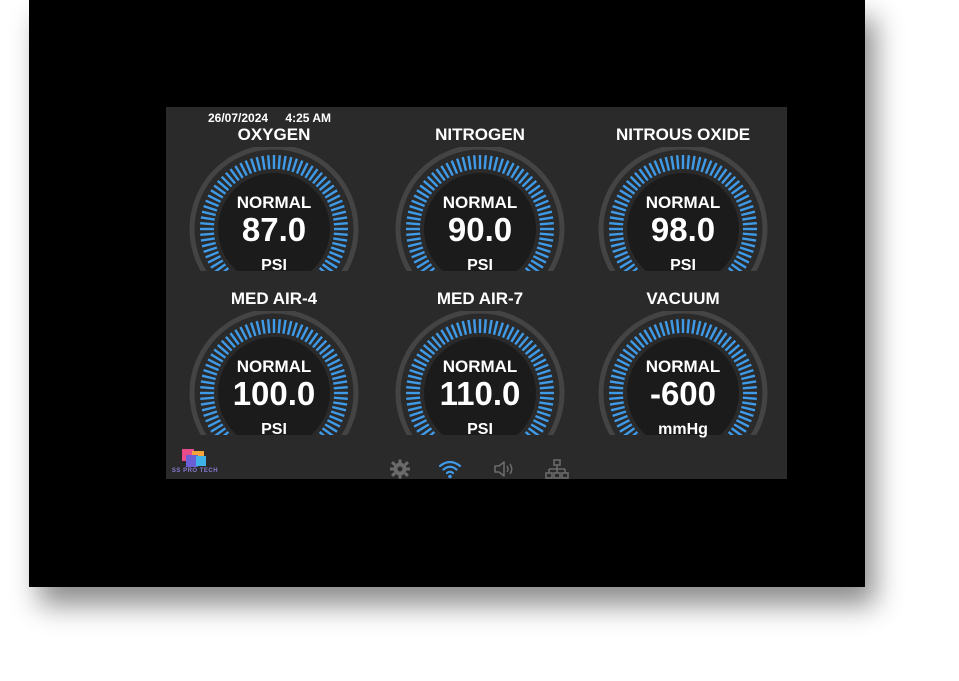  Describe the element at coordinates (195, 471) in the screenshot. I see `brand-name: SS PRO TECH` at that location.